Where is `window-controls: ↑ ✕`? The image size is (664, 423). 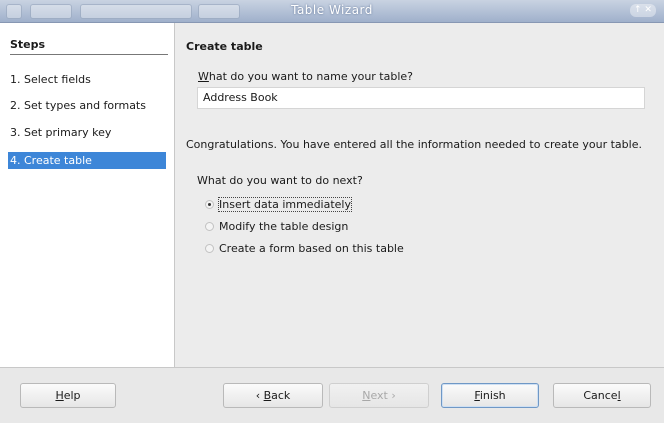
window-controls: ↑ ✕ is located at coordinates (643, 10).